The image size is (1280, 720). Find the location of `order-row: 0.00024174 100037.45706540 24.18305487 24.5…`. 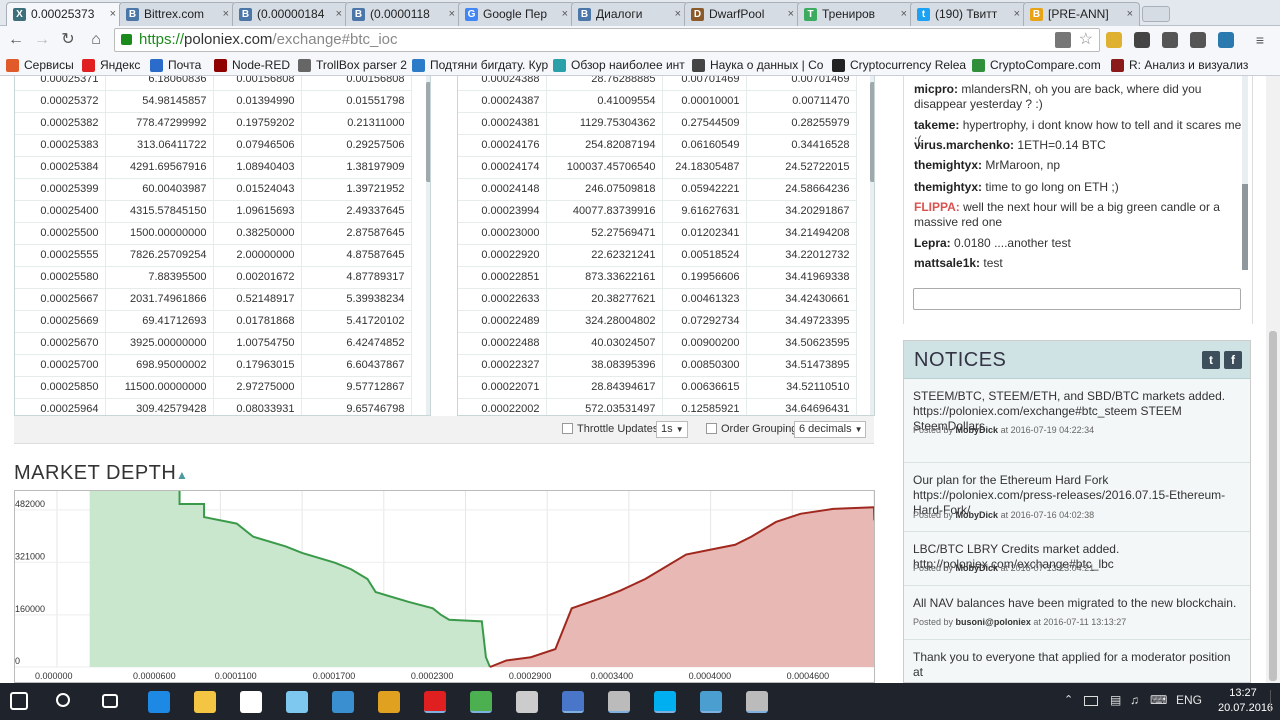

order-row: 0.00024174 100037.45706540 24.18305487 24.5… is located at coordinates (657, 167).